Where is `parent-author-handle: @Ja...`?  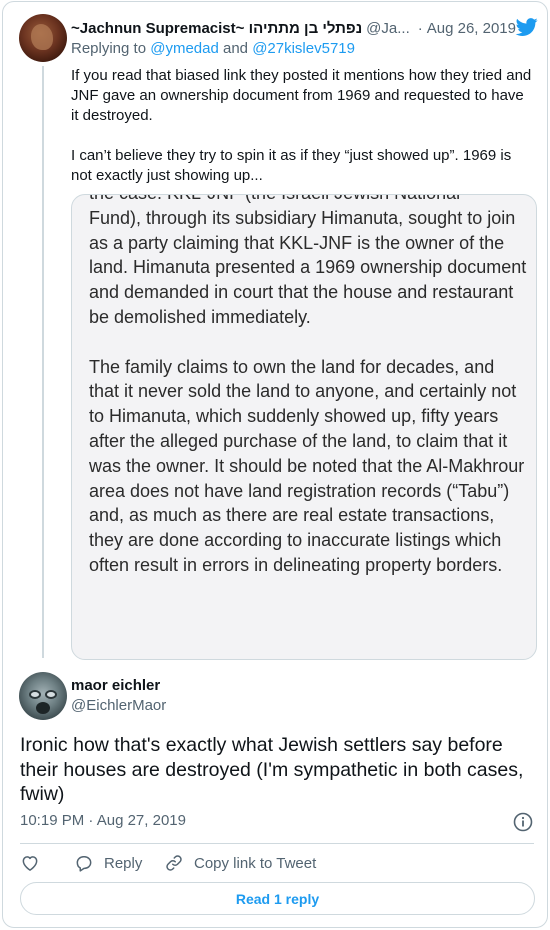
parent-author-handle: @Ja... is located at coordinates (388, 28).